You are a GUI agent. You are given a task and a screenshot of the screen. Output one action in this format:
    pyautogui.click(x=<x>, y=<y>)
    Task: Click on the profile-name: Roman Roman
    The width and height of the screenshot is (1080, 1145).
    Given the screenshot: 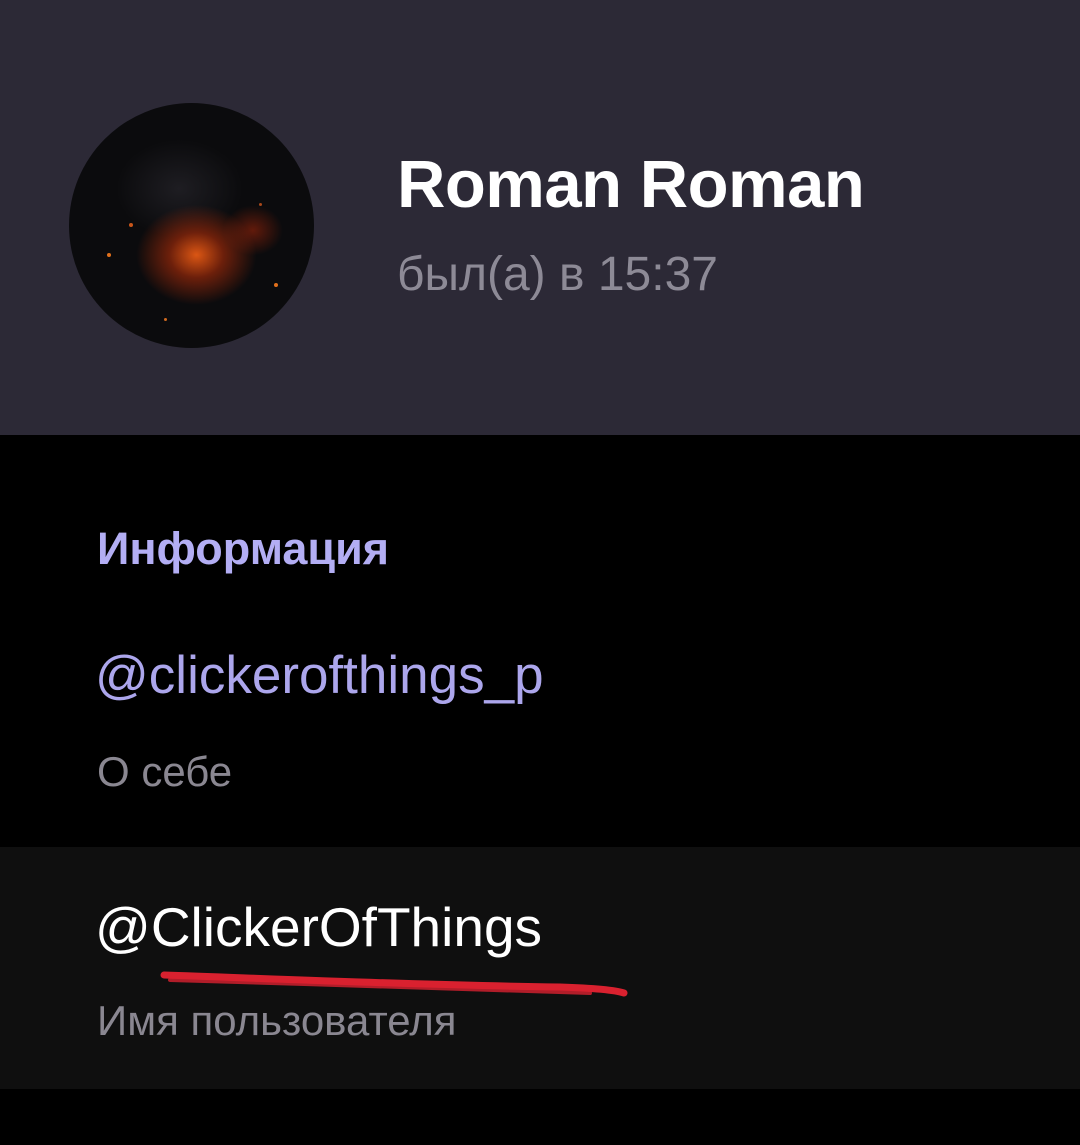 What is the action you would take?
    pyautogui.click(x=631, y=184)
    